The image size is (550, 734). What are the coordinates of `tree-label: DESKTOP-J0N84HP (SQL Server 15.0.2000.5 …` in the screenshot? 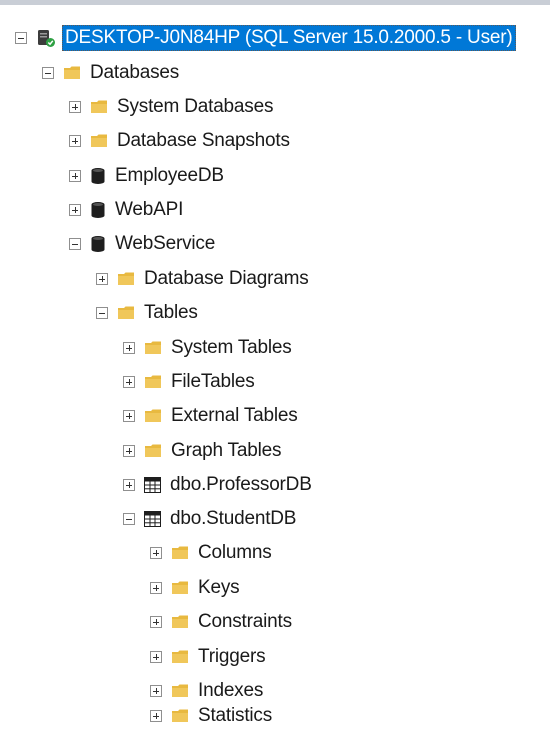 It's located at (289, 38).